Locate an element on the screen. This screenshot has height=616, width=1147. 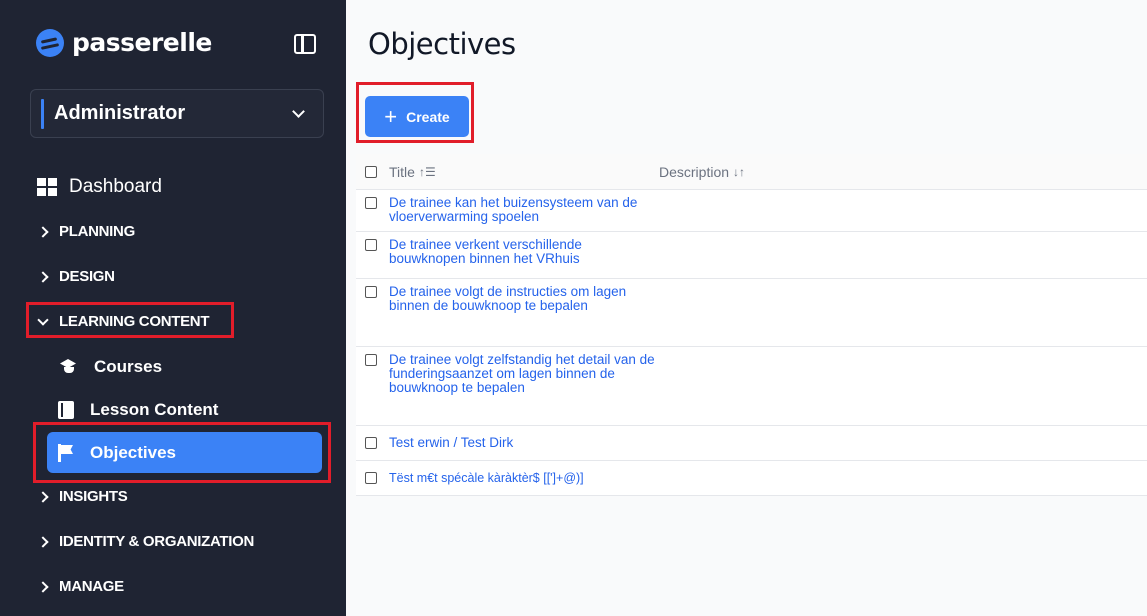
sidebar-section-label: IDENTITY & ORGANIZATION is located at coordinates (157, 541).